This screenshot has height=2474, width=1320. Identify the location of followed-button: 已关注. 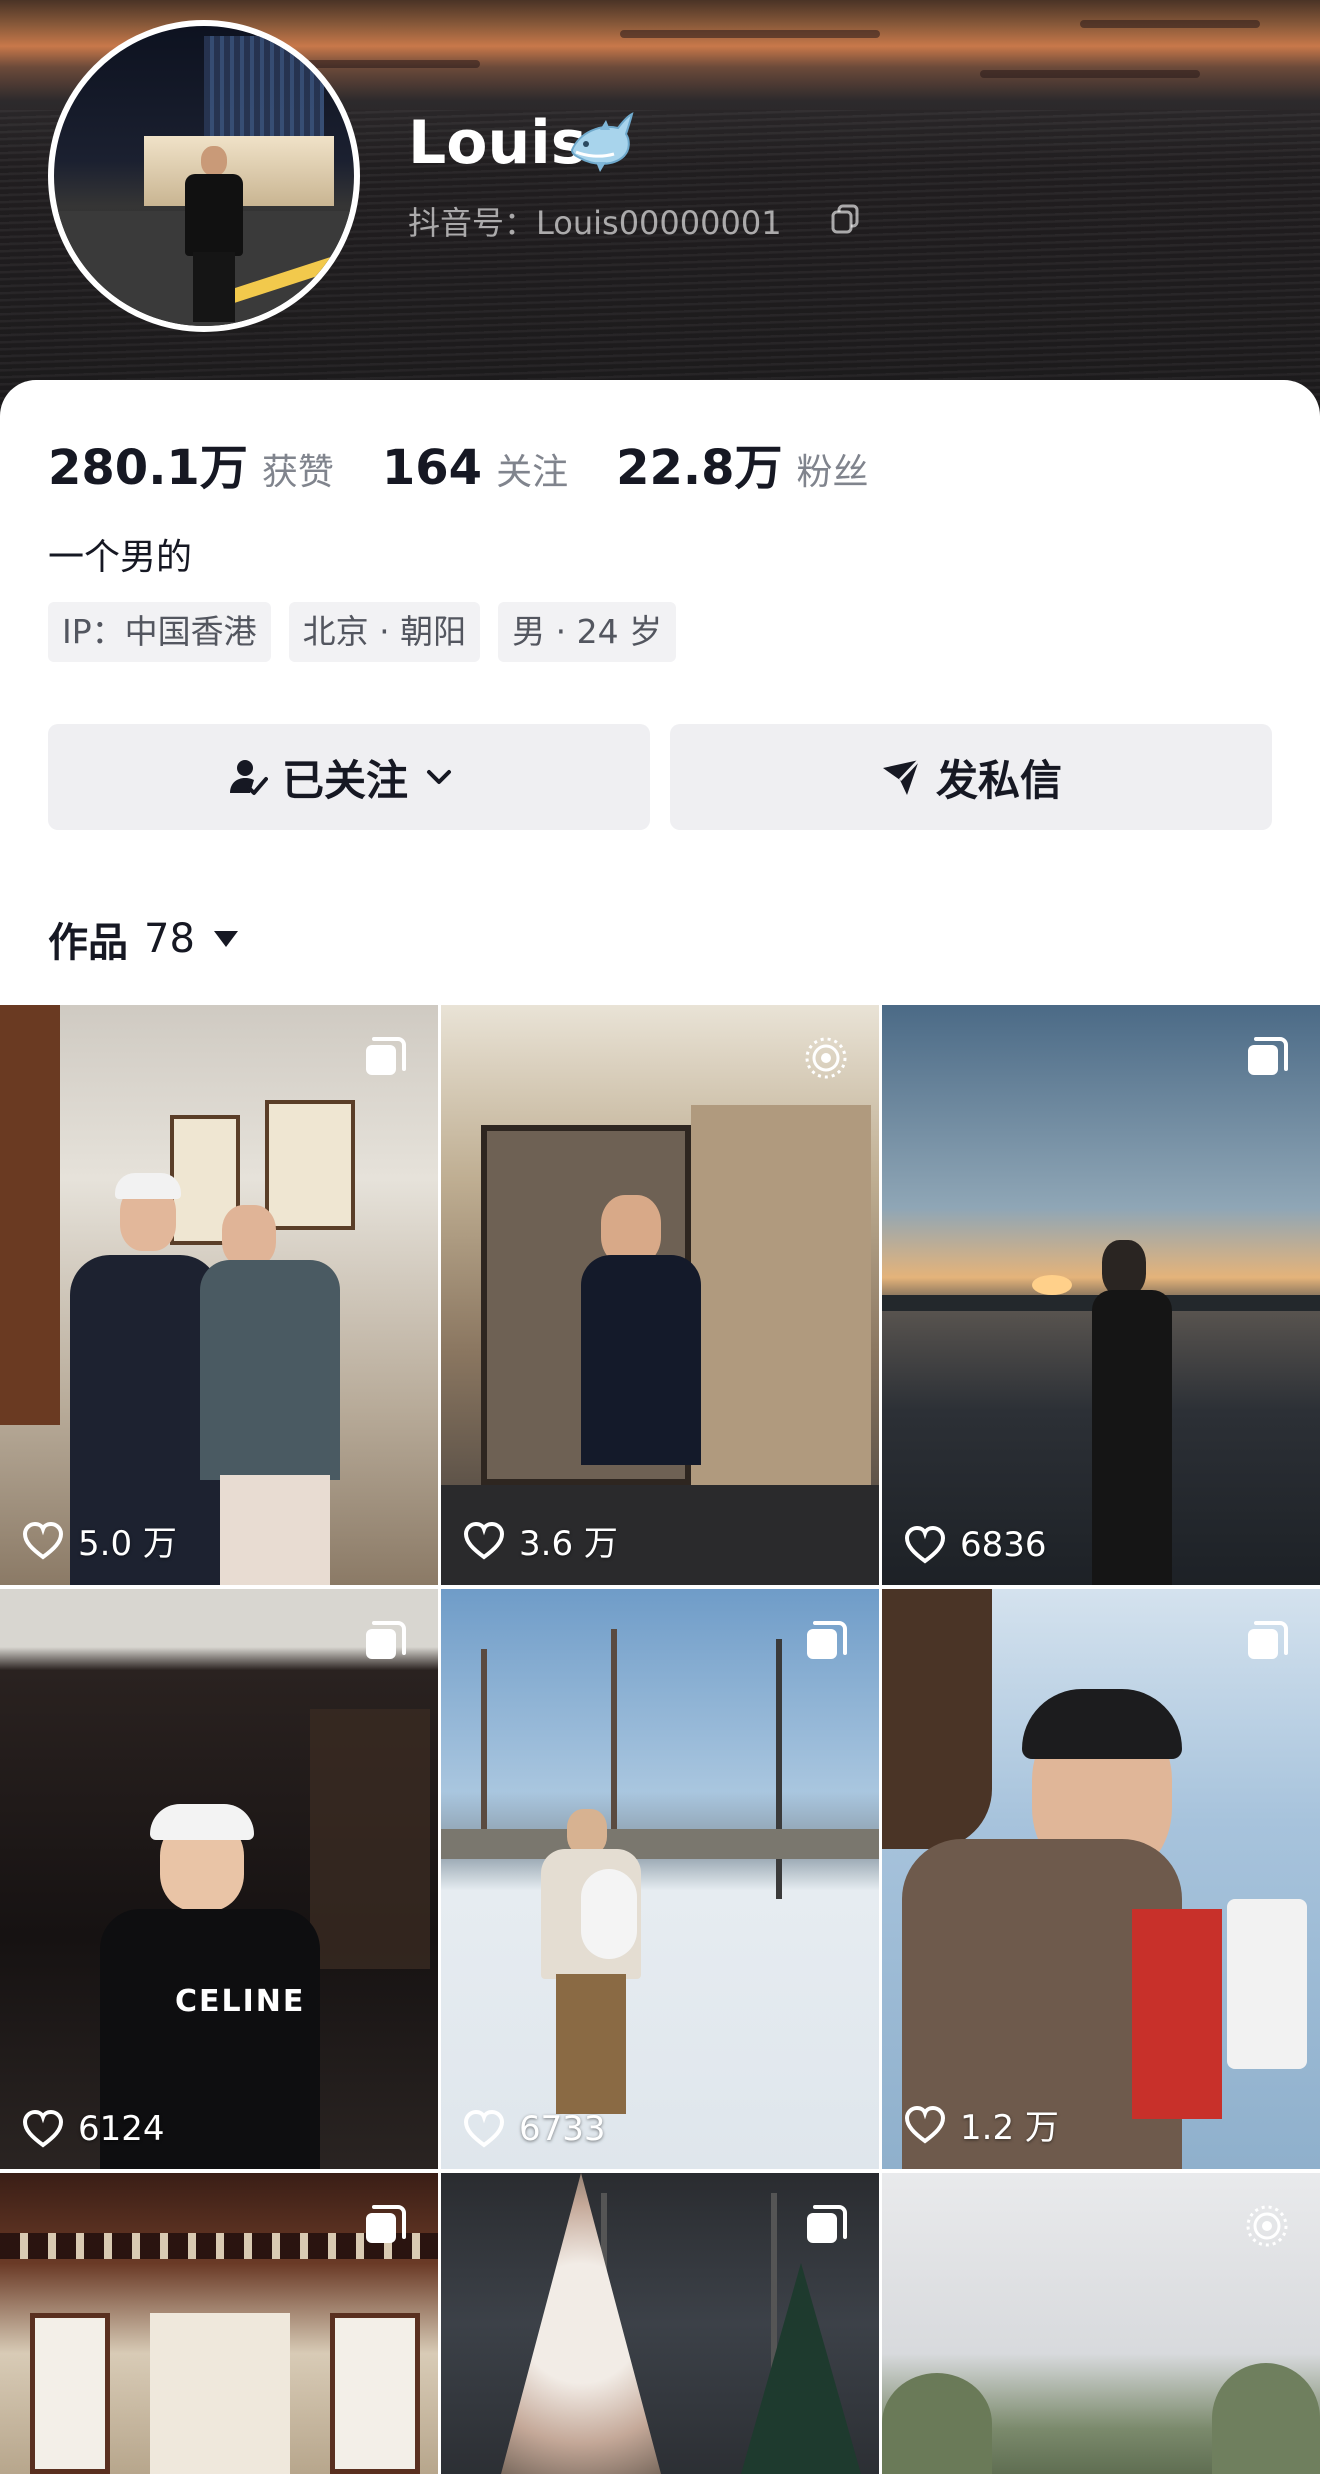
(349, 777).